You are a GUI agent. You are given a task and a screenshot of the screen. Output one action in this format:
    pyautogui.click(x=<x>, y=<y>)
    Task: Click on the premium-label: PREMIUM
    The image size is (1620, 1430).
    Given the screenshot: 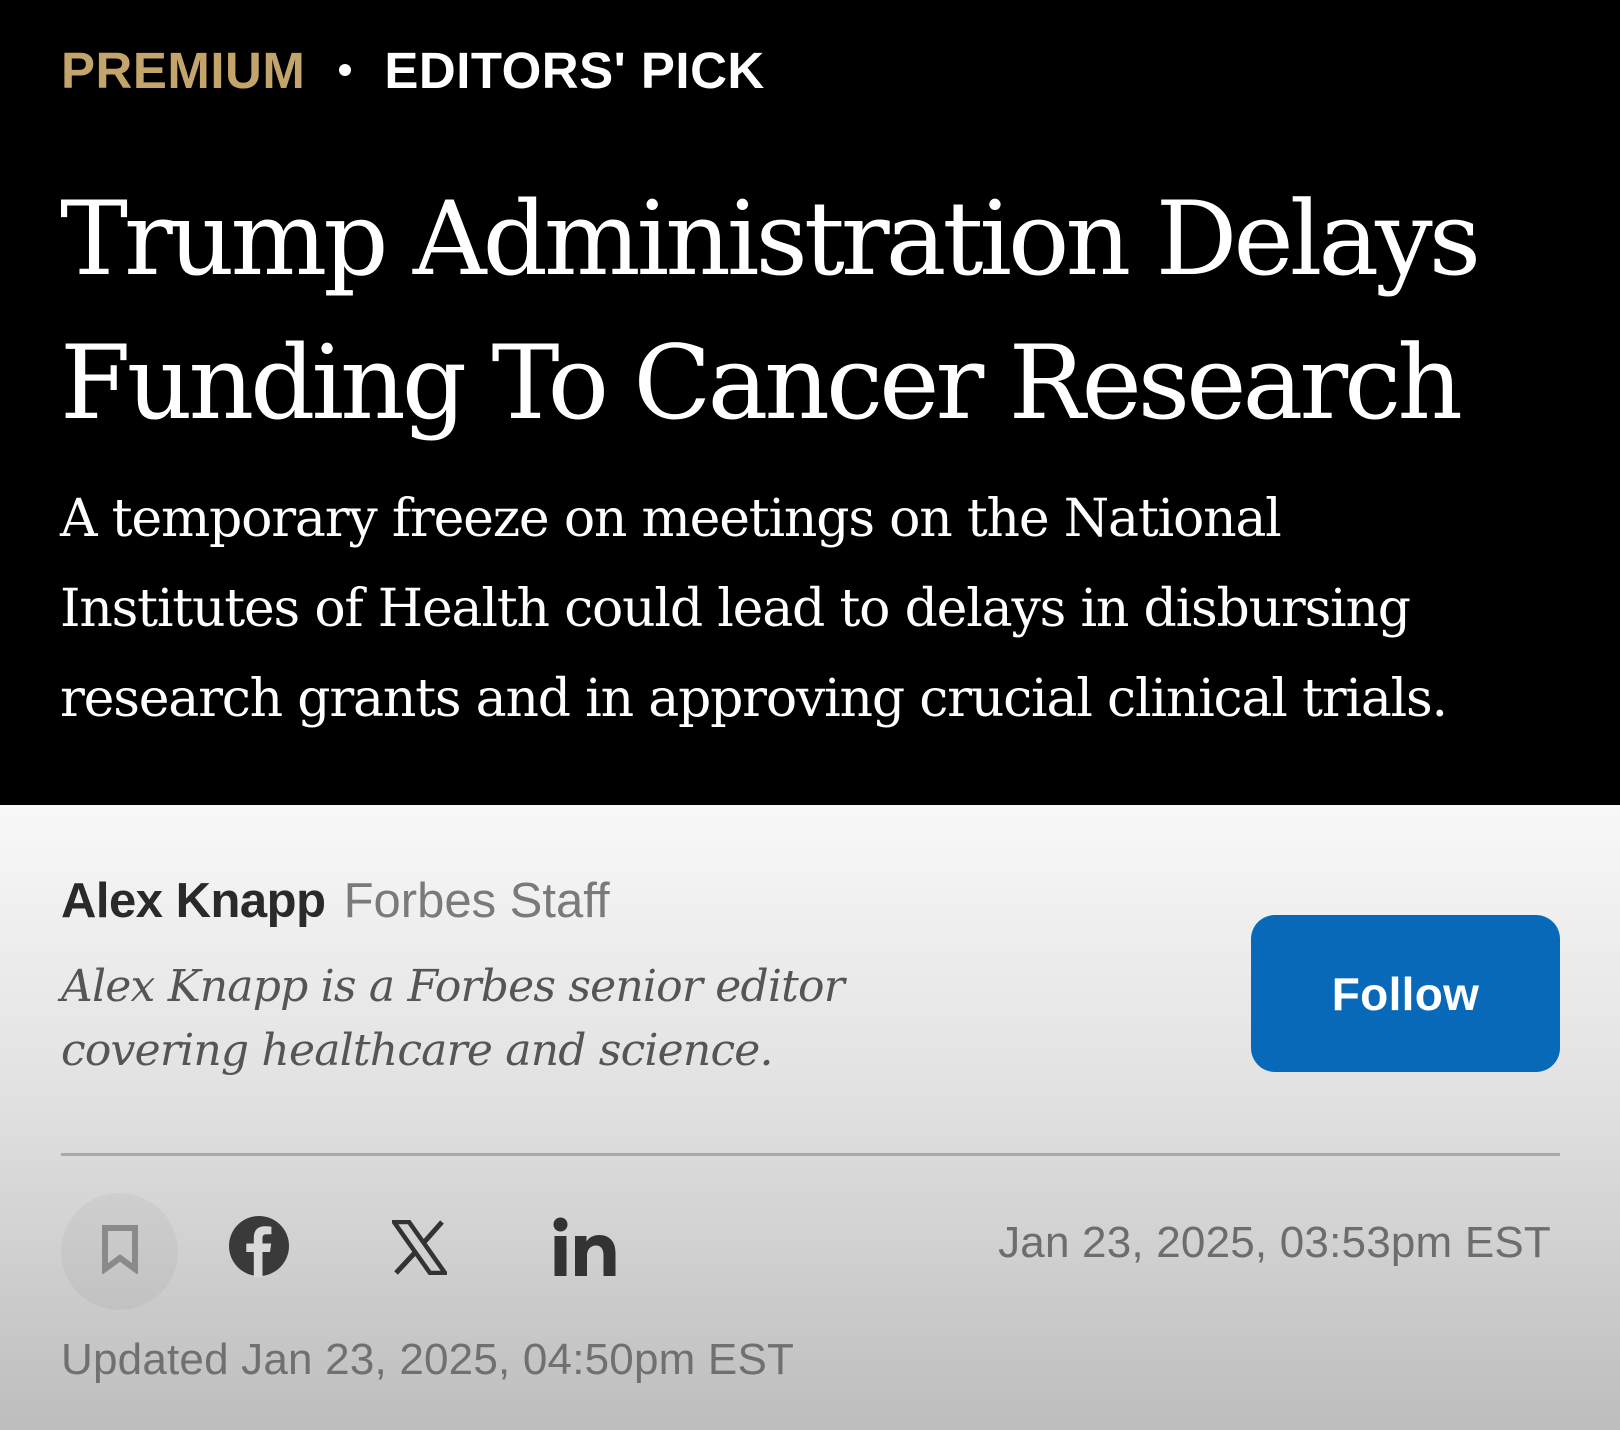 What is the action you would take?
    pyautogui.click(x=183, y=70)
    